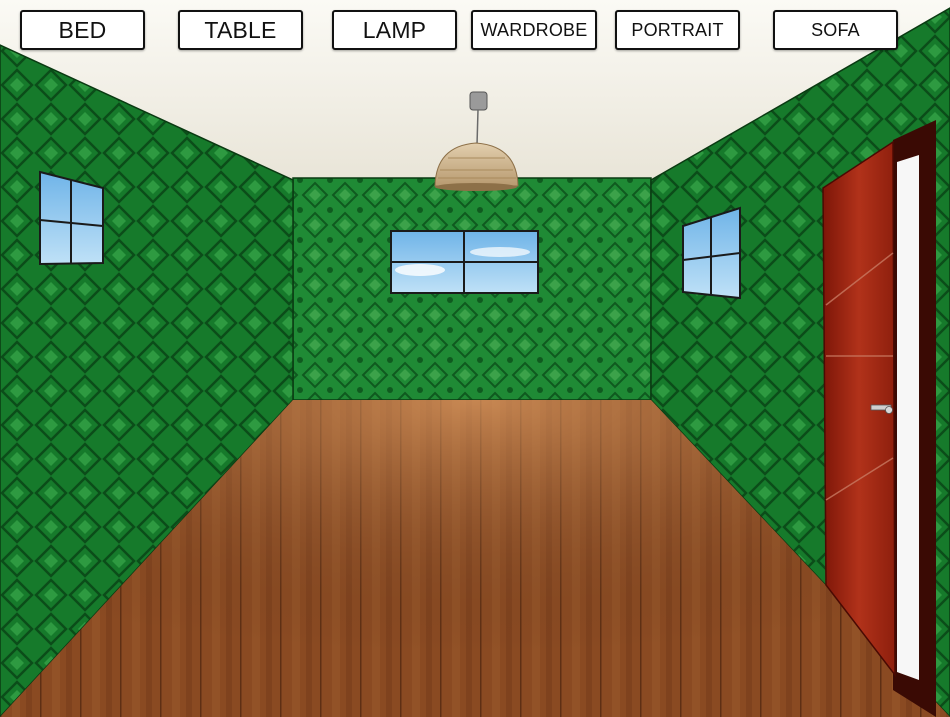 This screenshot has height=717, width=950. What do you see at coordinates (908, 417) in the screenshot?
I see `door-opening` at bounding box center [908, 417].